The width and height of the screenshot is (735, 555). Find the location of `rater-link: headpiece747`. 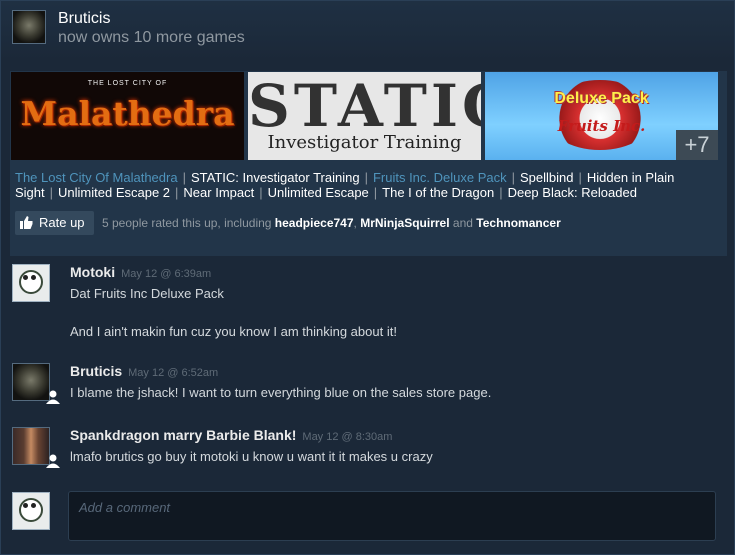

rater-link: headpiece747 is located at coordinates (314, 223).